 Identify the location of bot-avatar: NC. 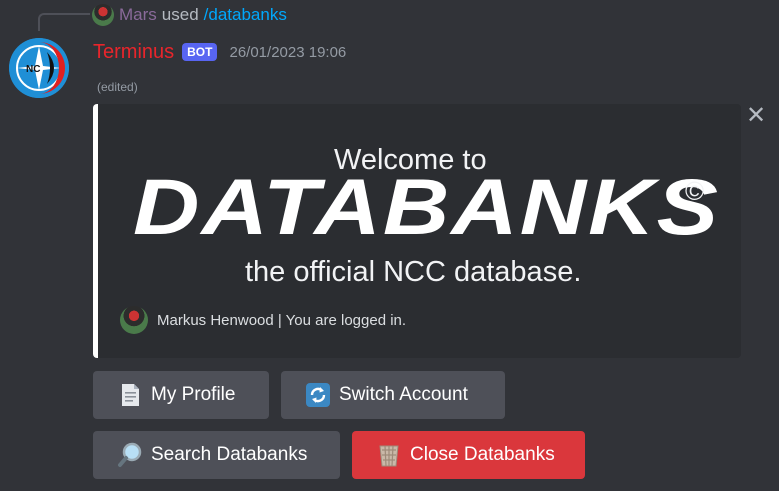
(39, 68).